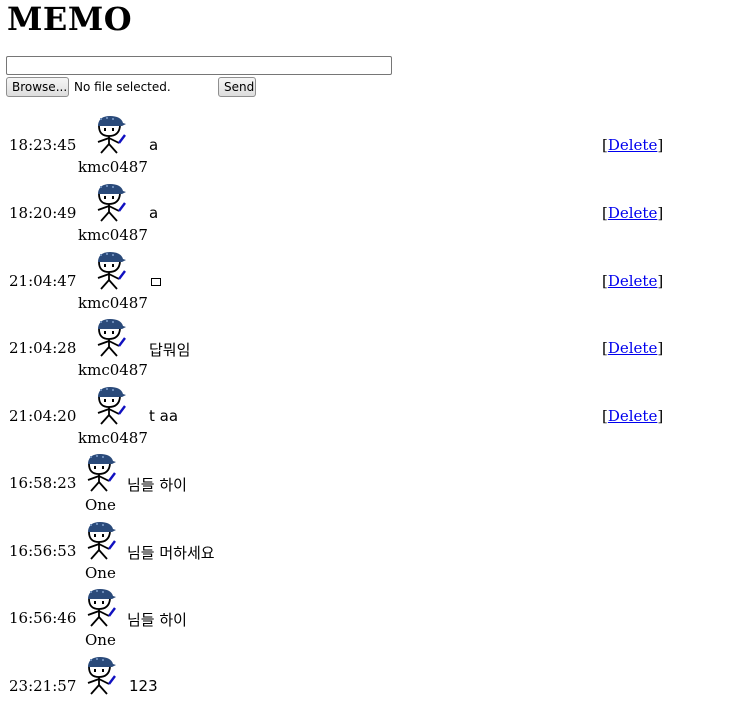 The image size is (750, 723). What do you see at coordinates (375, 554) in the screenshot?
I see `memo-entry: 16:56:53 One 님들 머하세요` at bounding box center [375, 554].